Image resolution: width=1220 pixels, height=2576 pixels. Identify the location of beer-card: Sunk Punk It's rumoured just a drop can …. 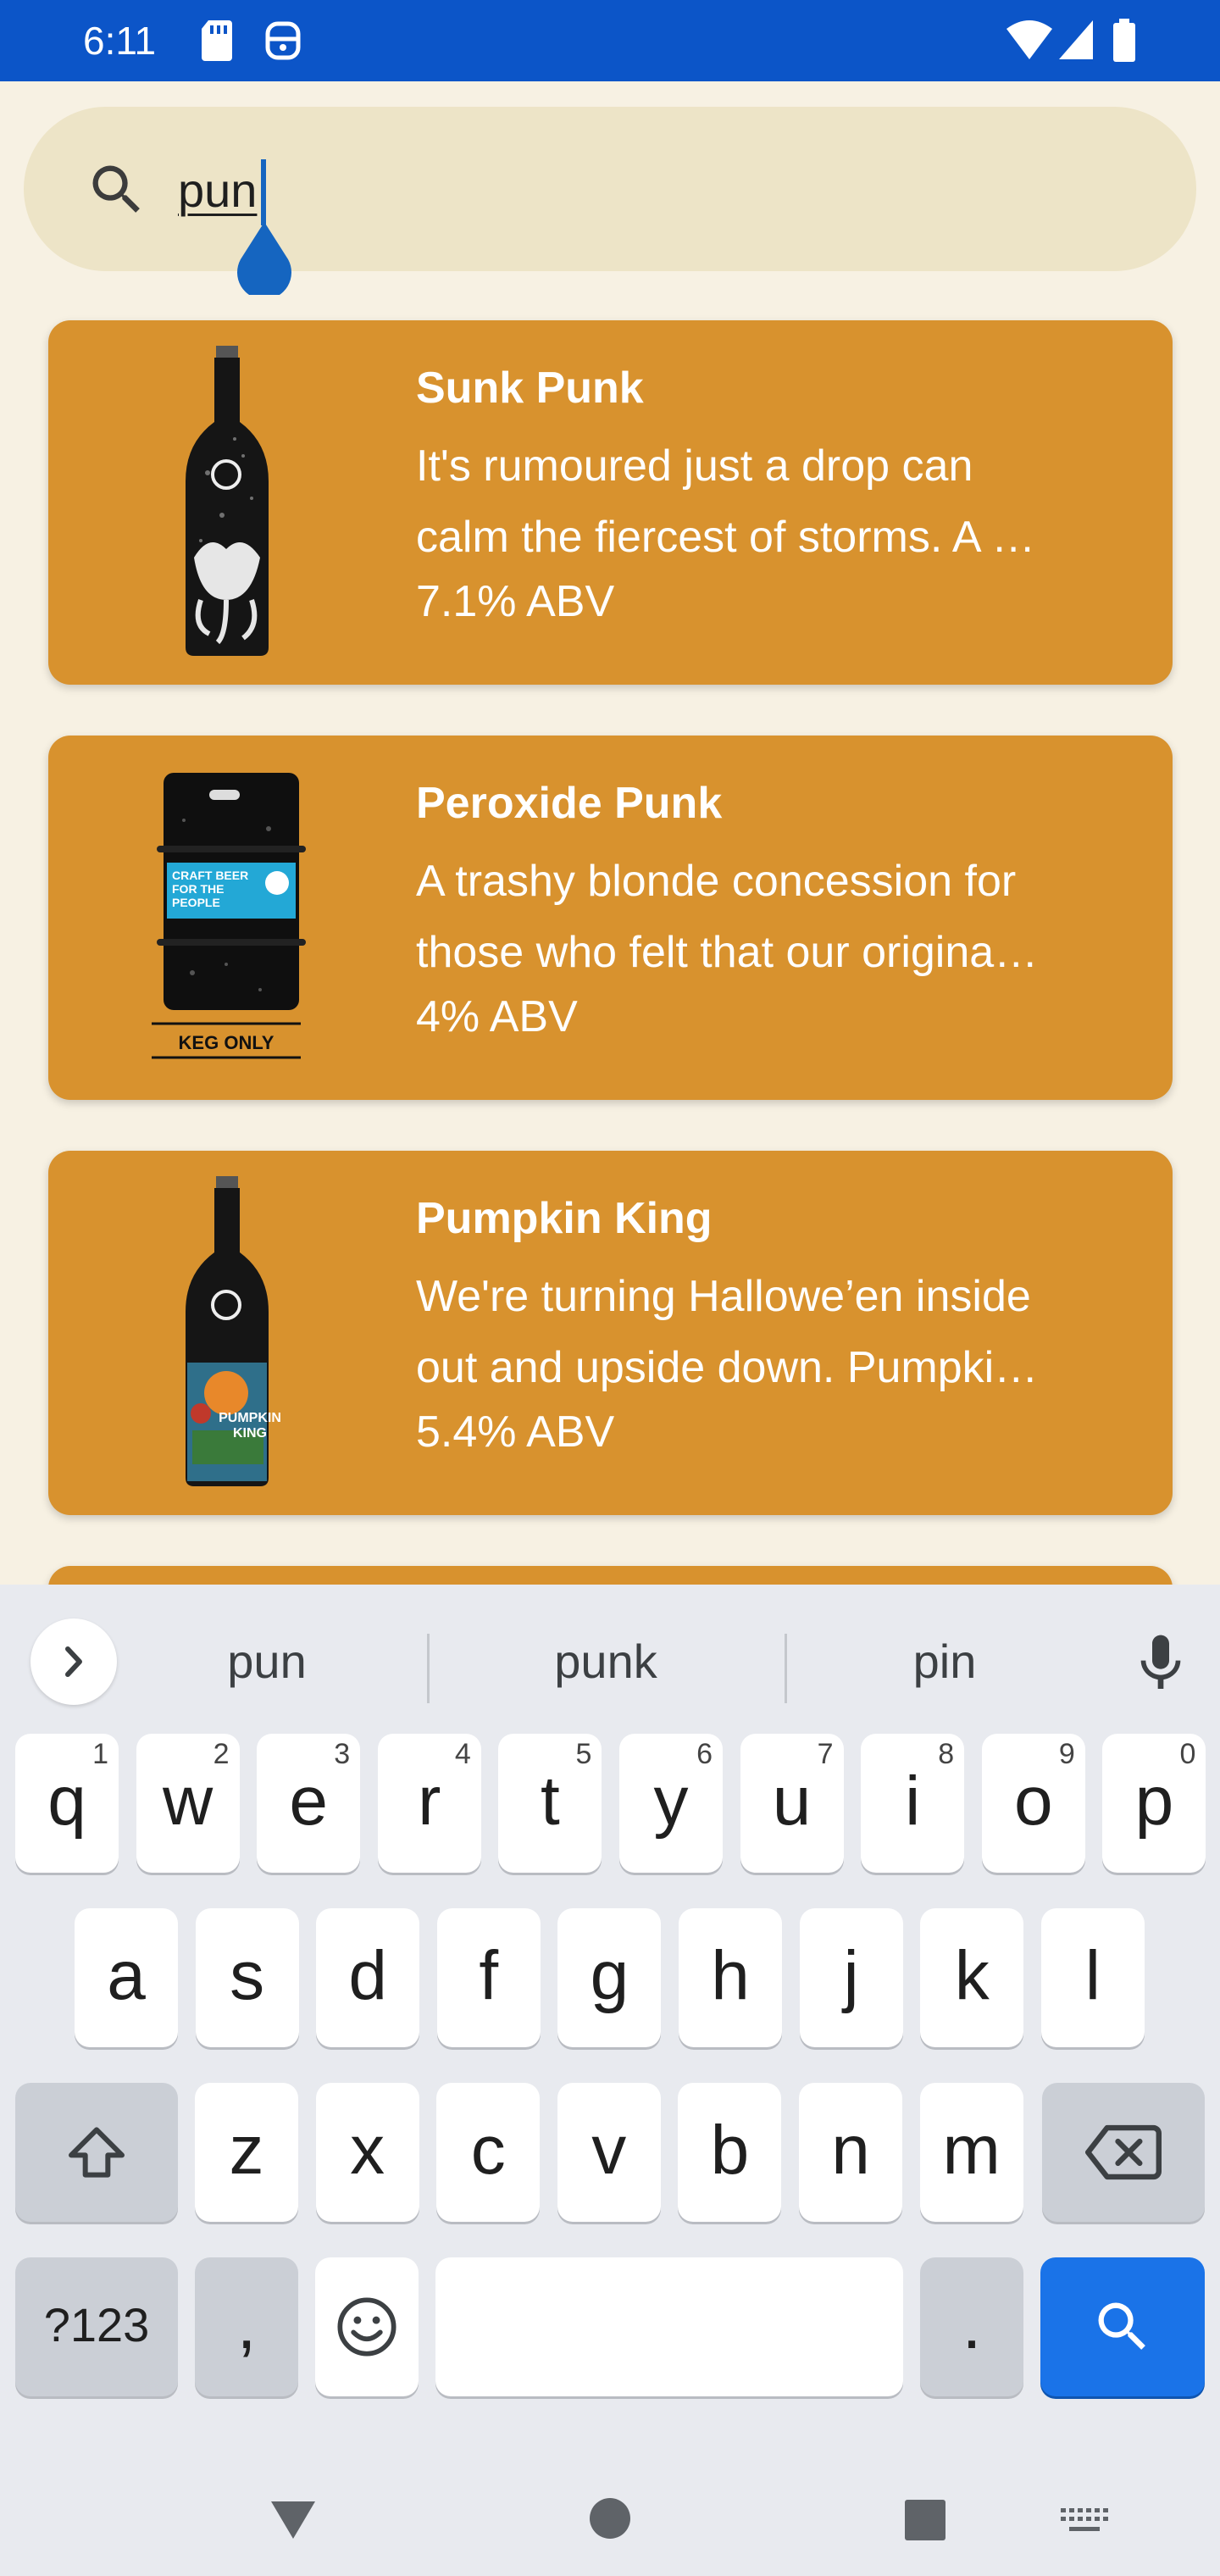
(610, 502).